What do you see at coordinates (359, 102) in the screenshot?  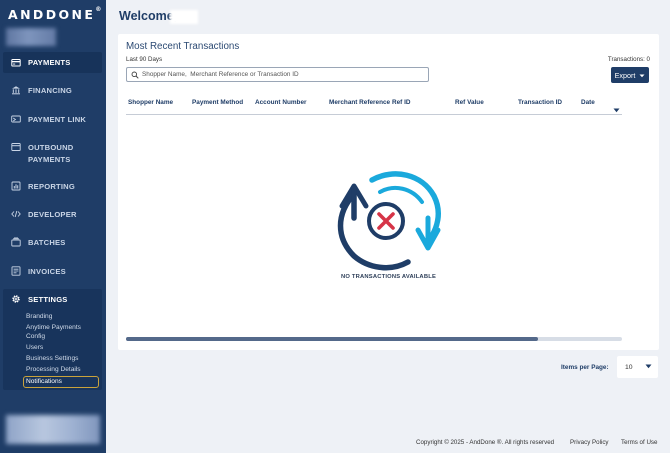 I see `column-header-merchant-reference: Merchant Reference` at bounding box center [359, 102].